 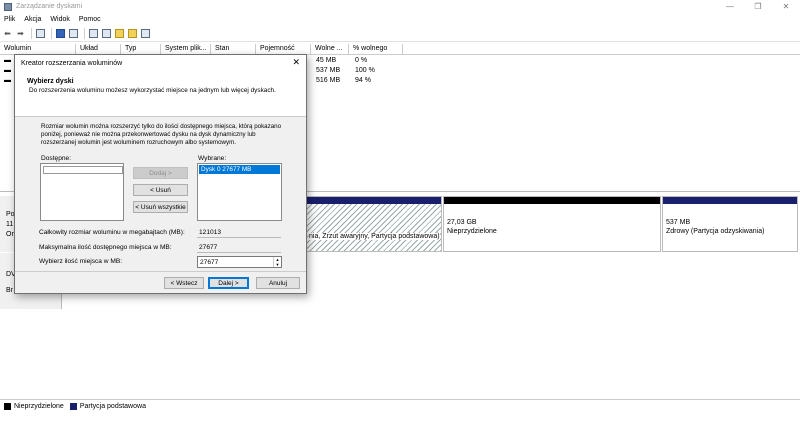 What do you see at coordinates (400, 6) in the screenshot?
I see `title-bar: Zarządzanie dyskami — ❐ ✕` at bounding box center [400, 6].